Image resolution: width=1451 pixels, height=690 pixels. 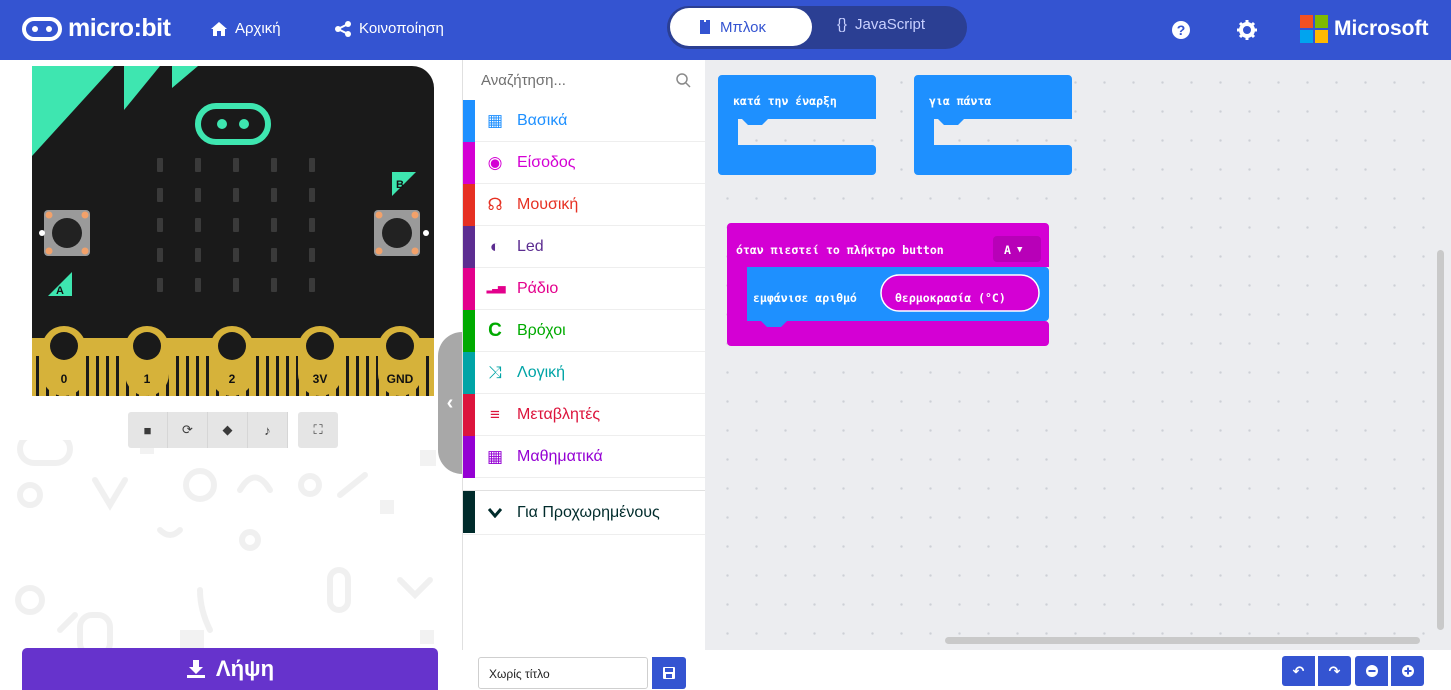 I want to click on tab-blocks: Μπλοκ, so click(x=741, y=27).